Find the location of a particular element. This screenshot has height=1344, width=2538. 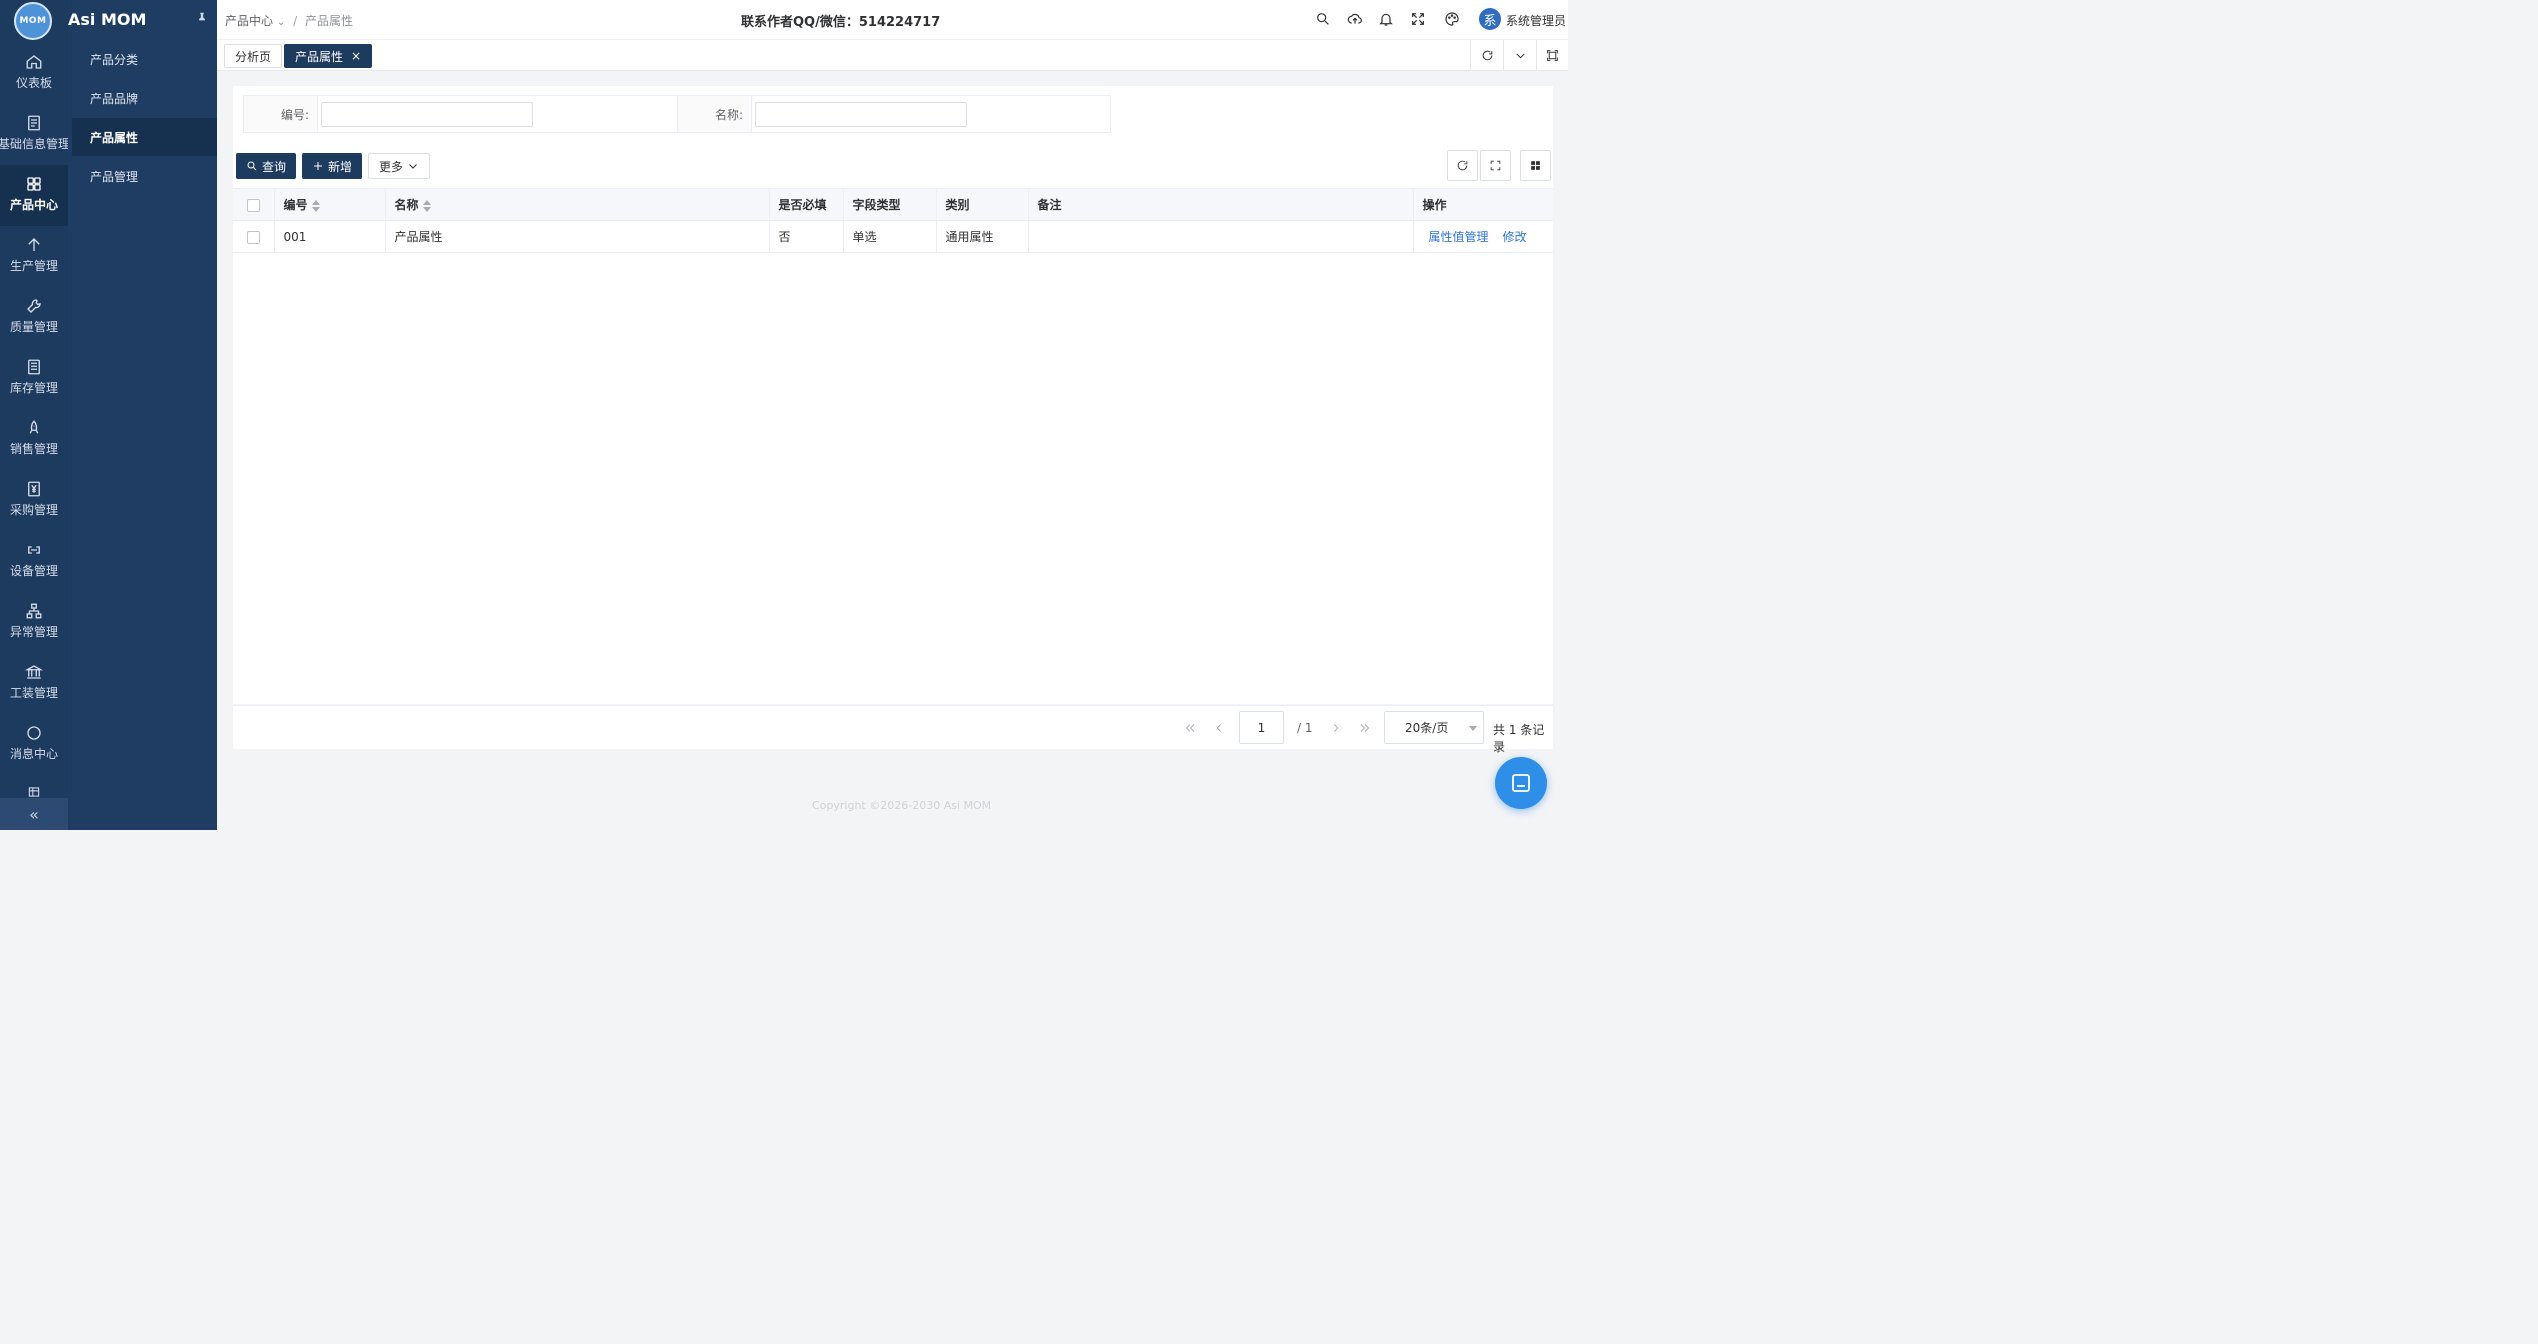

rail-item-label: 销售管理 is located at coordinates (33, 449).